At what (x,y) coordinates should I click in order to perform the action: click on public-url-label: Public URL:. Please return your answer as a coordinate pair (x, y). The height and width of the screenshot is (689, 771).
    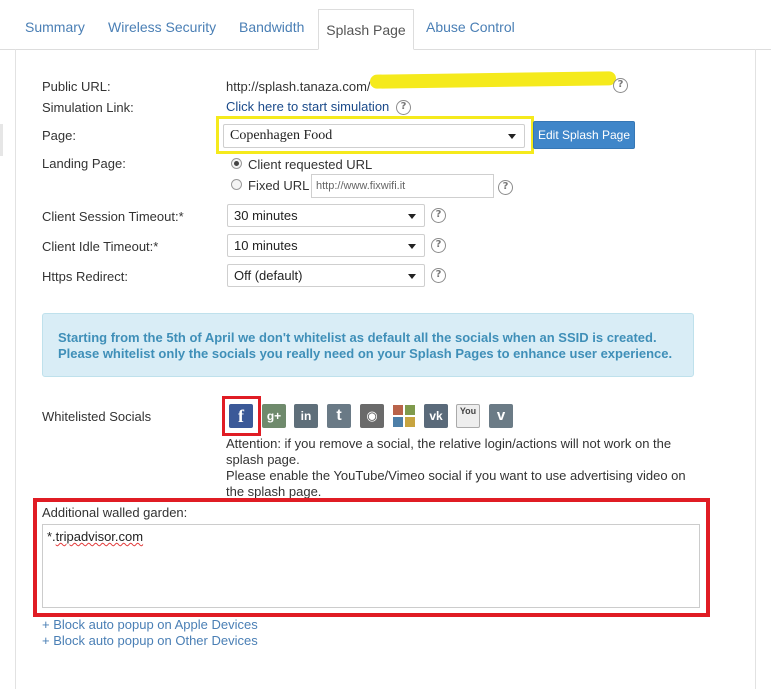
    Looking at the image, I should click on (76, 86).